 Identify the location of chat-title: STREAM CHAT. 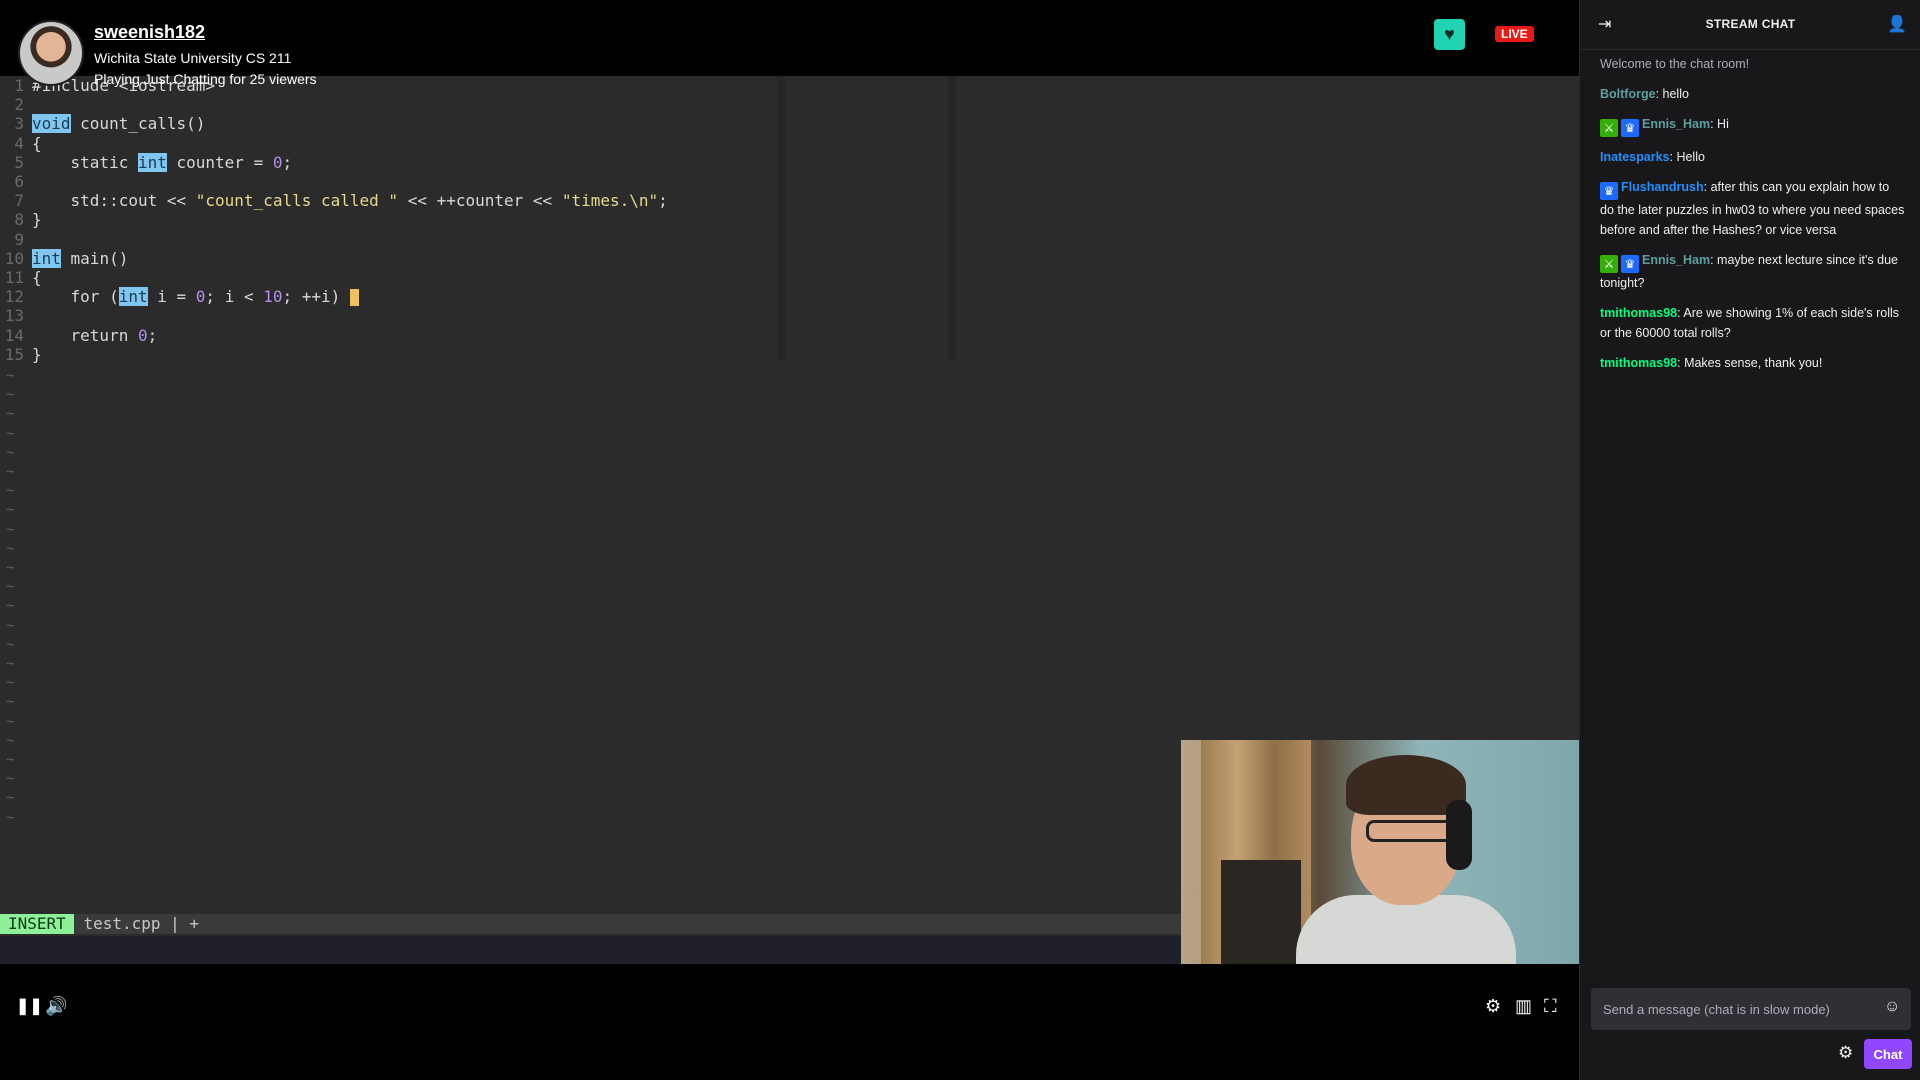
(1750, 24).